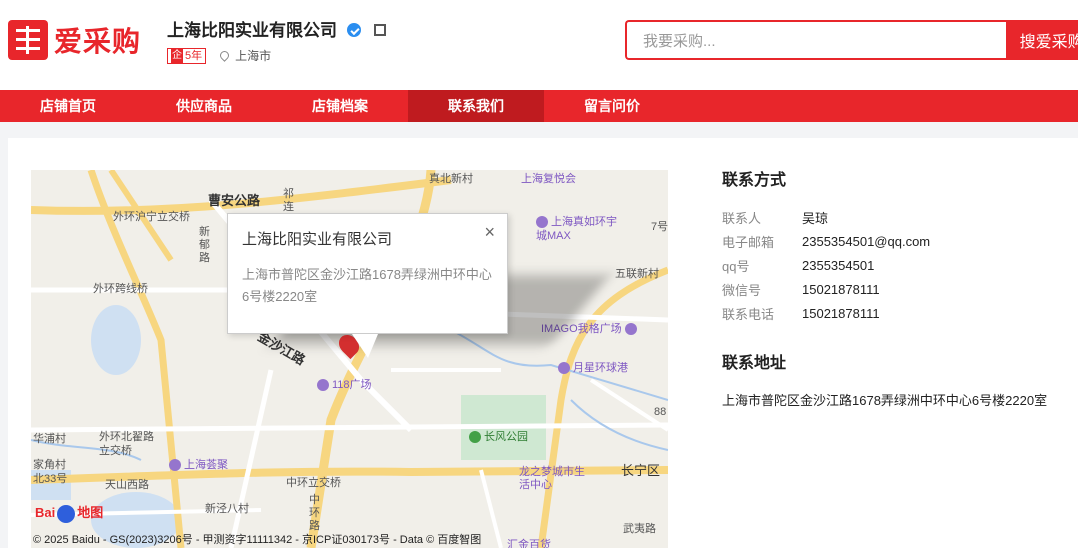 The height and width of the screenshot is (548, 1078). Describe the element at coordinates (900, 289) in the screenshot. I see `contact-row: 微信号 15021878111` at that location.